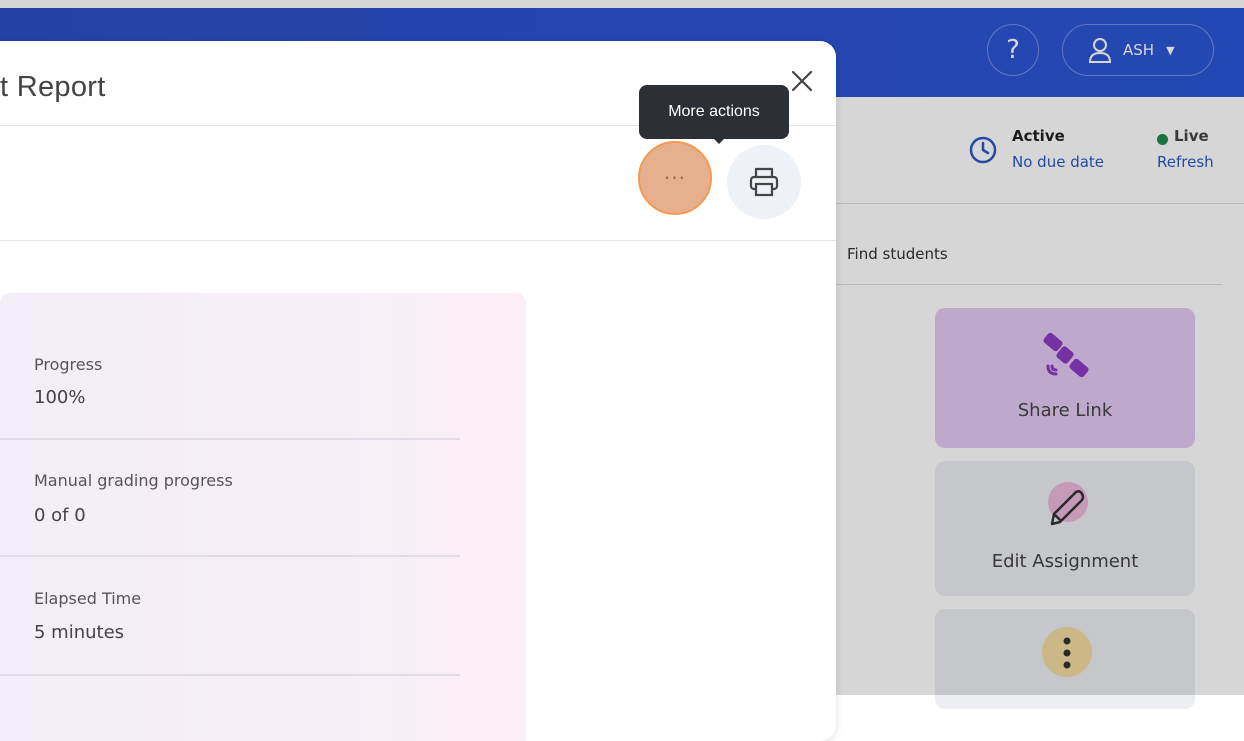  Describe the element at coordinates (53, 87) in the screenshot. I see `modal-title: t Report` at that location.